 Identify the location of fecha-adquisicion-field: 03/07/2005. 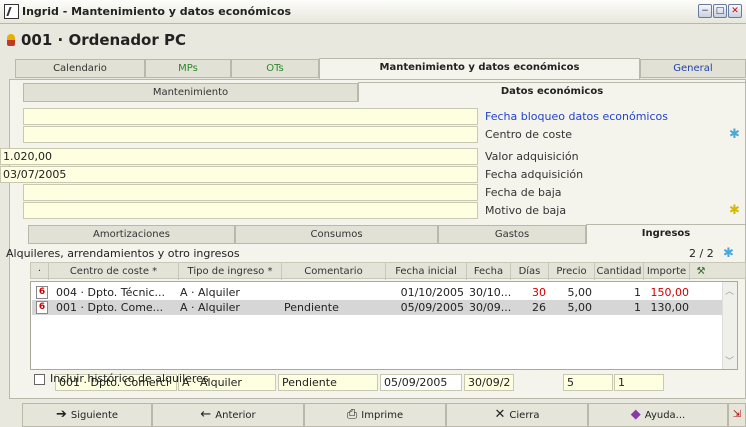
(239, 174).